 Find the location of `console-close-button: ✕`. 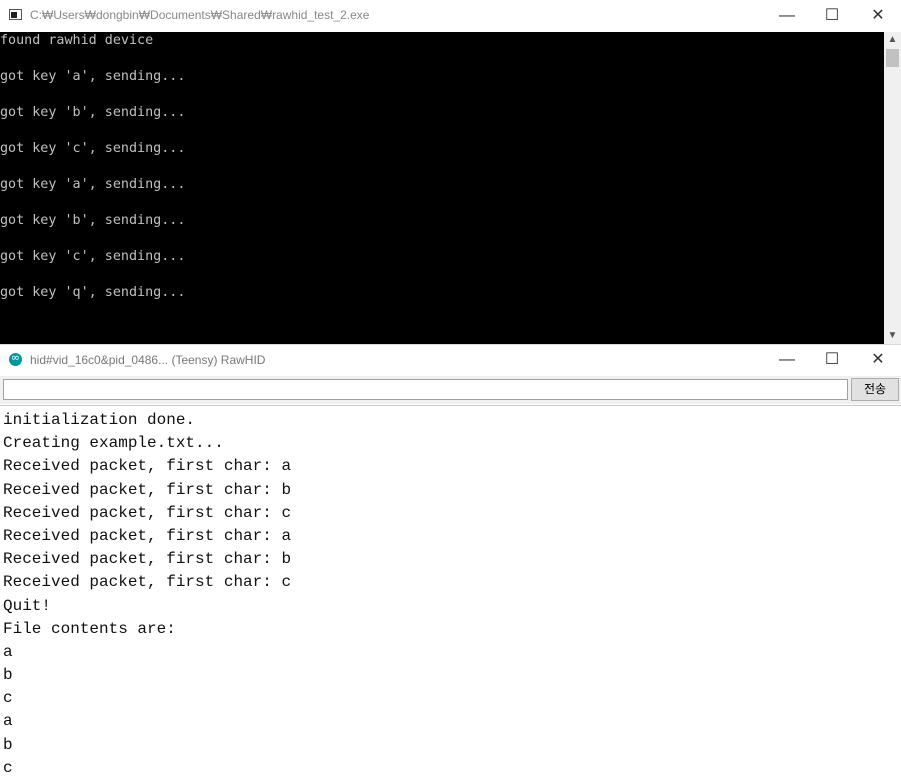

console-close-button: ✕ is located at coordinates (878, 15).